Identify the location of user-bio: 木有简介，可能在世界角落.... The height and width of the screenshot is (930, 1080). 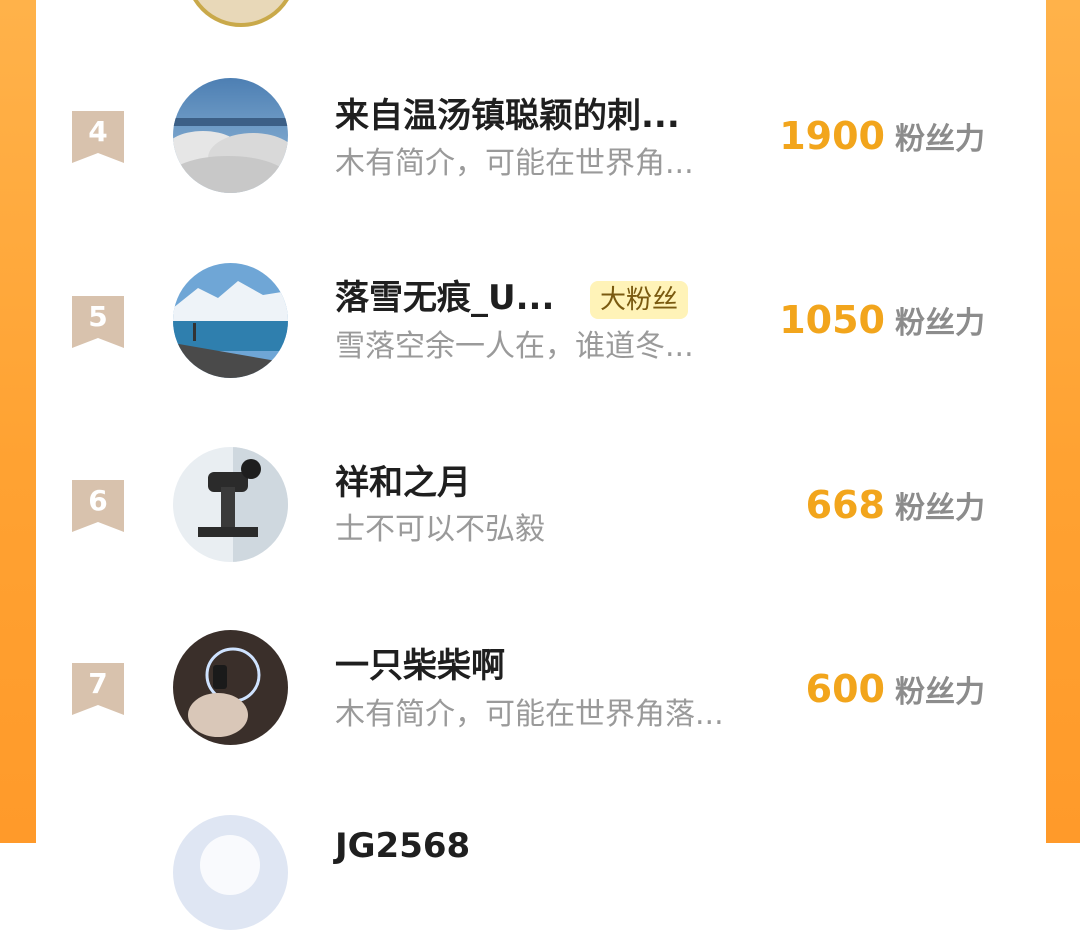
(529, 714).